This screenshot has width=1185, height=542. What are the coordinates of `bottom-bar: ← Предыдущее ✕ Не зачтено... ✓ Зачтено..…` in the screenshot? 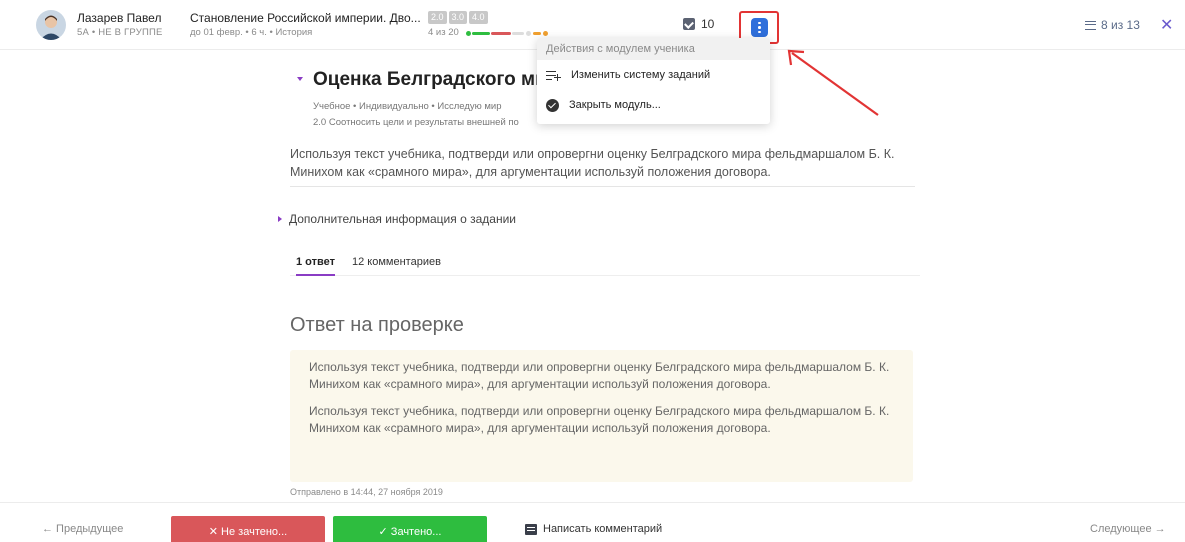 It's located at (592, 522).